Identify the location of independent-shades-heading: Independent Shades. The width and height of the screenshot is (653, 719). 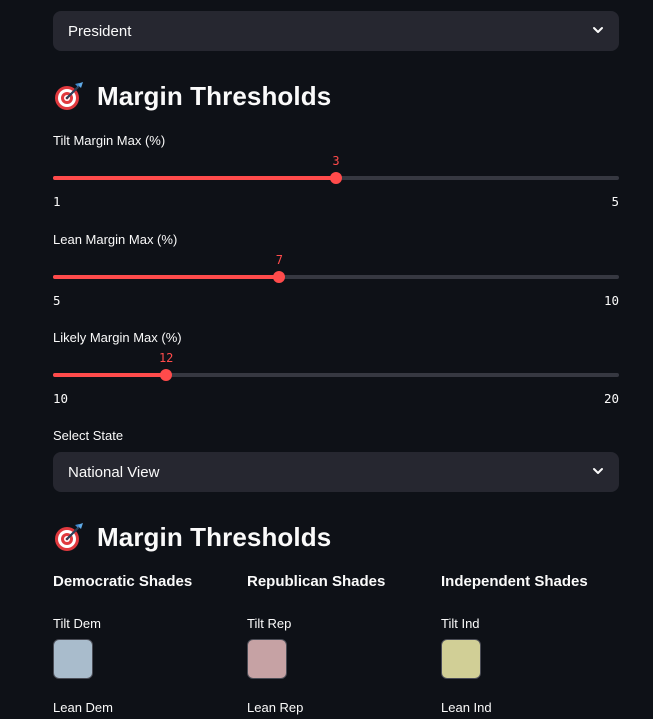
(514, 581).